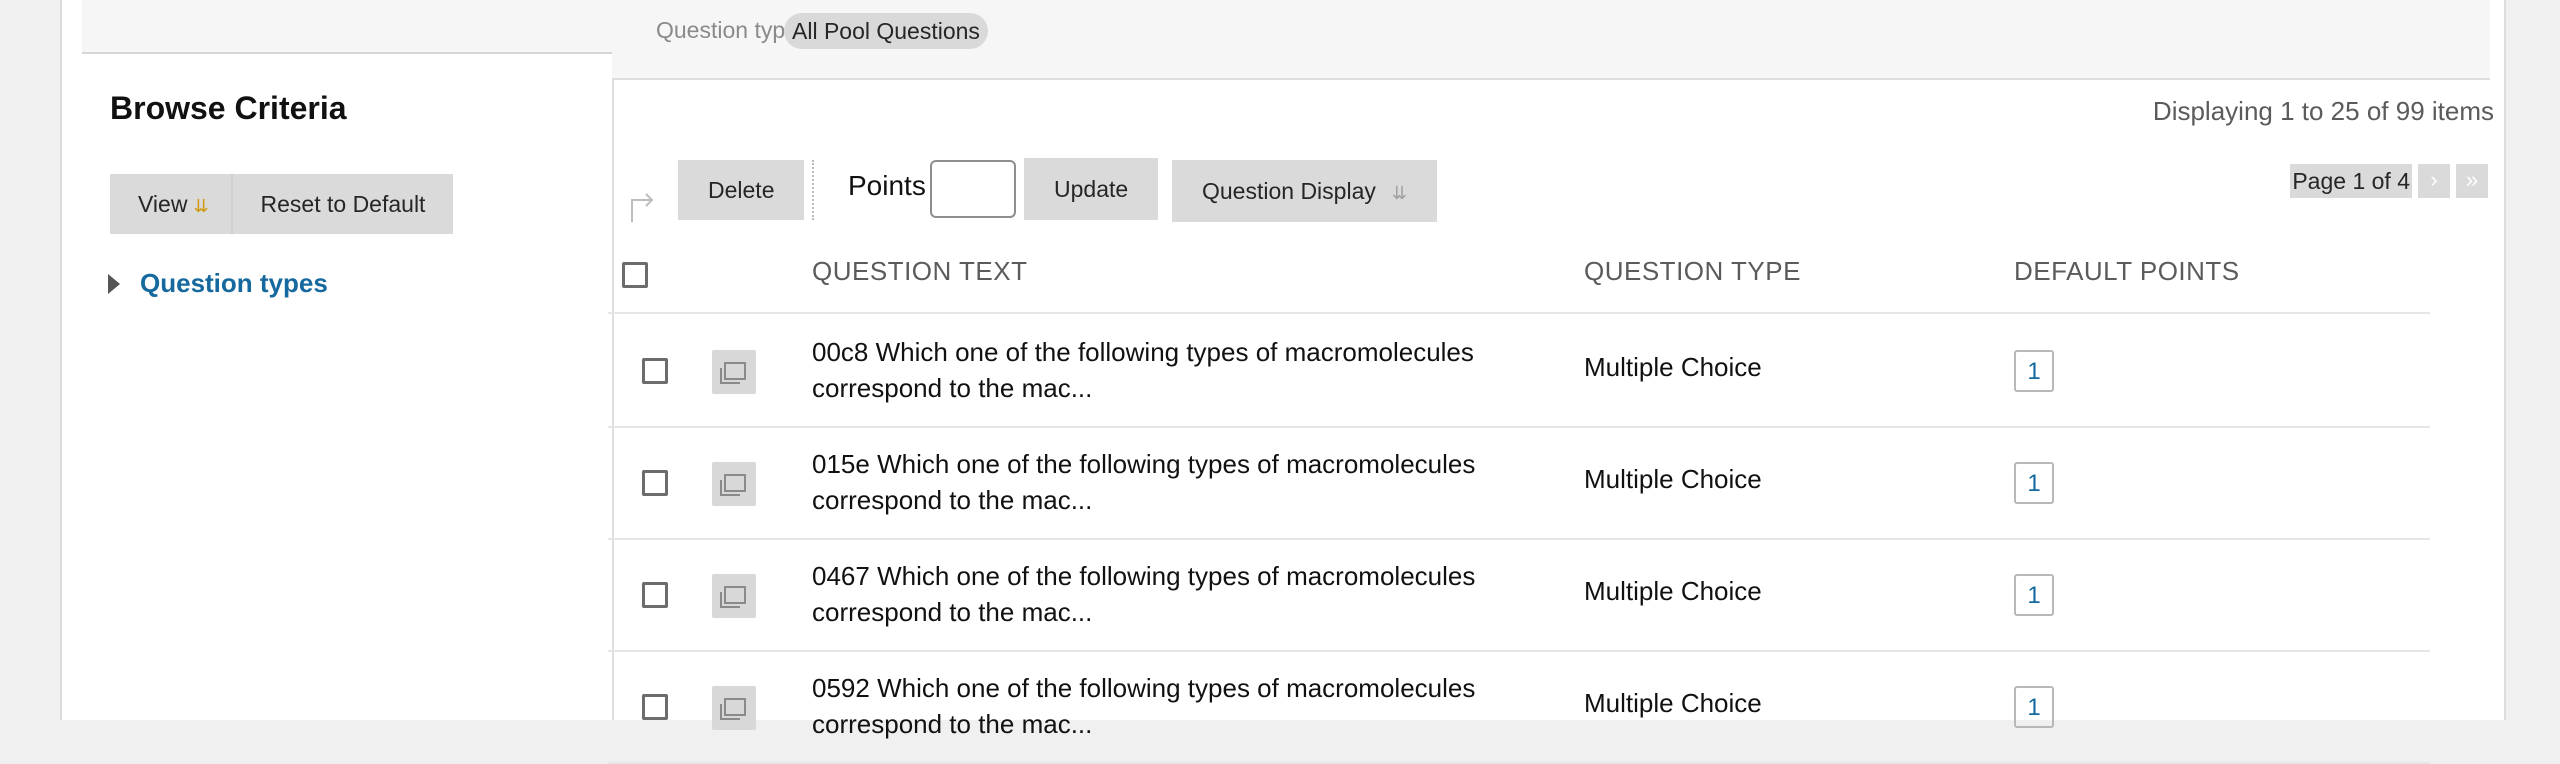 Image resolution: width=2560 pixels, height=764 pixels. What do you see at coordinates (2351, 181) in the screenshot?
I see `page-indicator: Page 1 of 4` at bounding box center [2351, 181].